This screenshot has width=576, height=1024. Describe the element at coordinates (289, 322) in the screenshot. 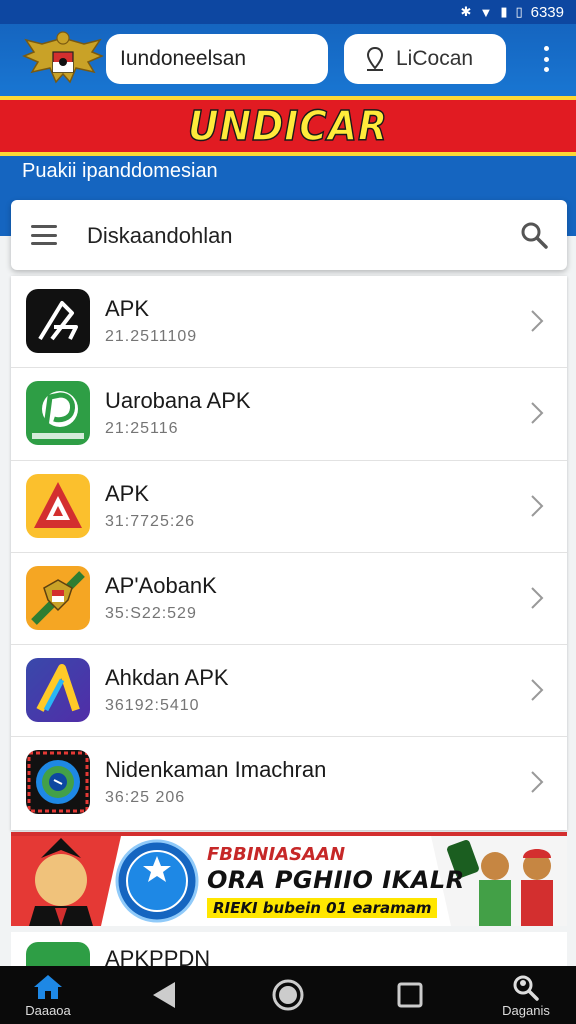

I see `list-item: APK 21.2511109` at that location.